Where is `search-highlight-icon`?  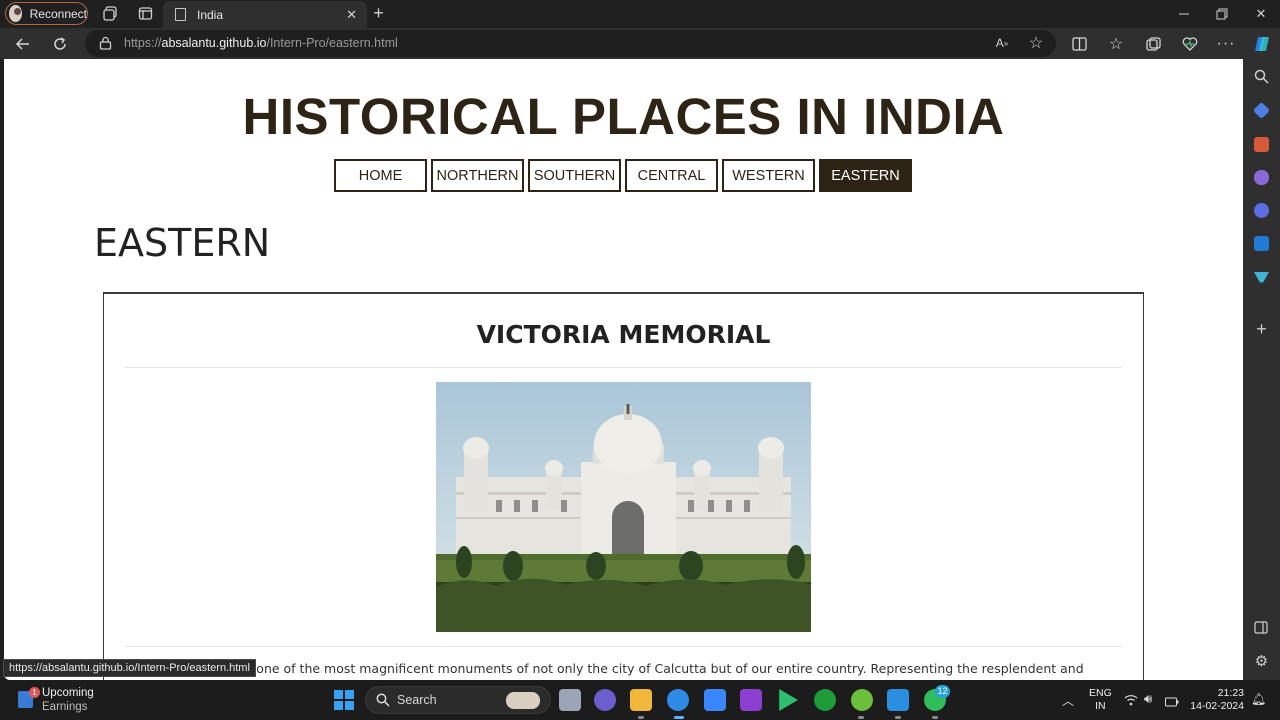
search-highlight-icon is located at coordinates (523, 700).